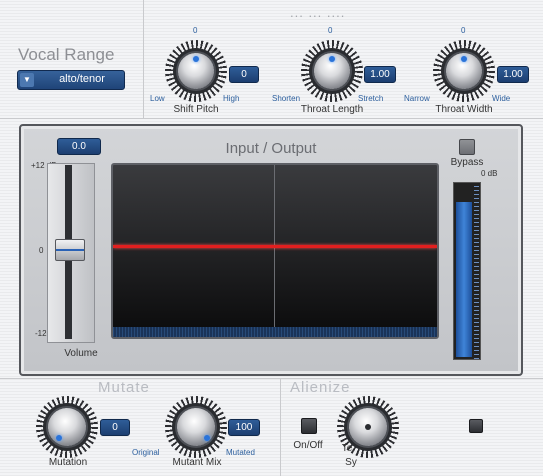 The width and height of the screenshot is (543, 476). What do you see at coordinates (280, 427) in the screenshot?
I see `divider-mutate-alienize` at bounding box center [280, 427].